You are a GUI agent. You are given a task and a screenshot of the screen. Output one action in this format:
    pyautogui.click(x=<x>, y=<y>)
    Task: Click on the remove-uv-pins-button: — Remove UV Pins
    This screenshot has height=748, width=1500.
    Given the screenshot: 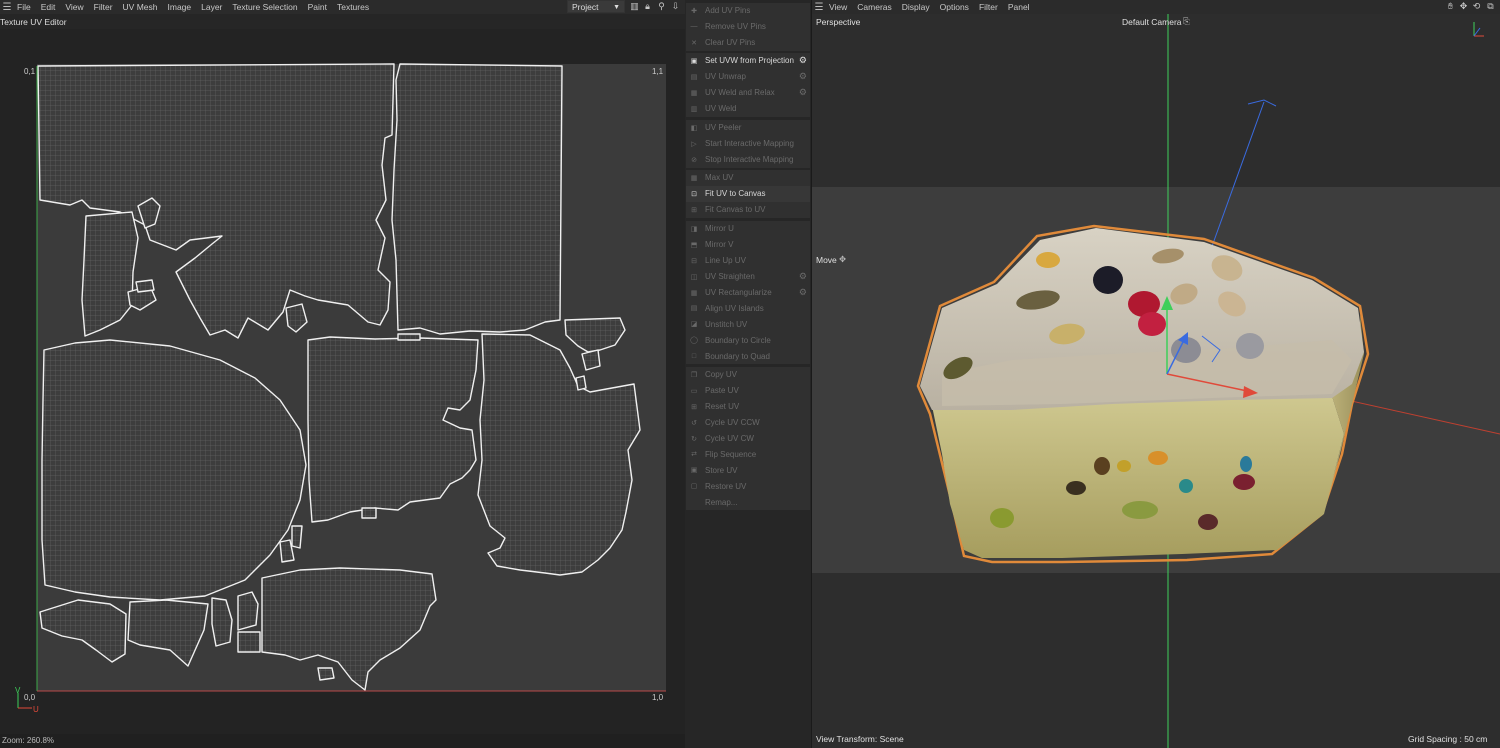 What is the action you would take?
    pyautogui.click(x=748, y=27)
    